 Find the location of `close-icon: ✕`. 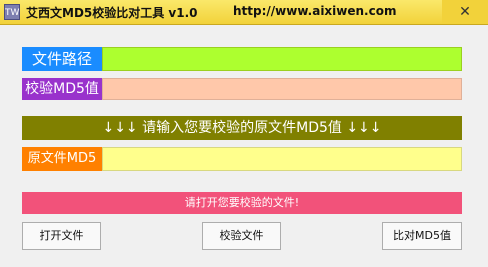

close-icon: ✕ is located at coordinates (465, 12).